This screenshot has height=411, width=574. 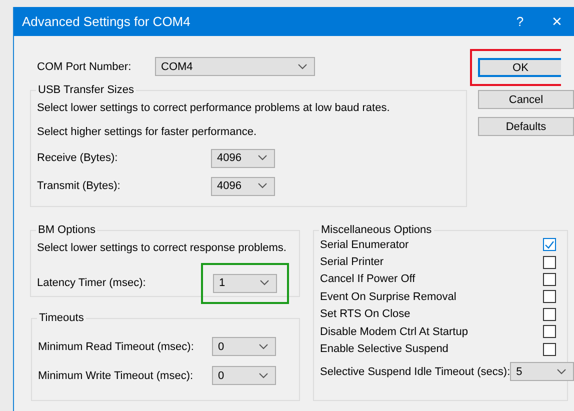 What do you see at coordinates (384, 349) in the screenshot?
I see `option-label: Enable Selective Suspend` at bounding box center [384, 349].